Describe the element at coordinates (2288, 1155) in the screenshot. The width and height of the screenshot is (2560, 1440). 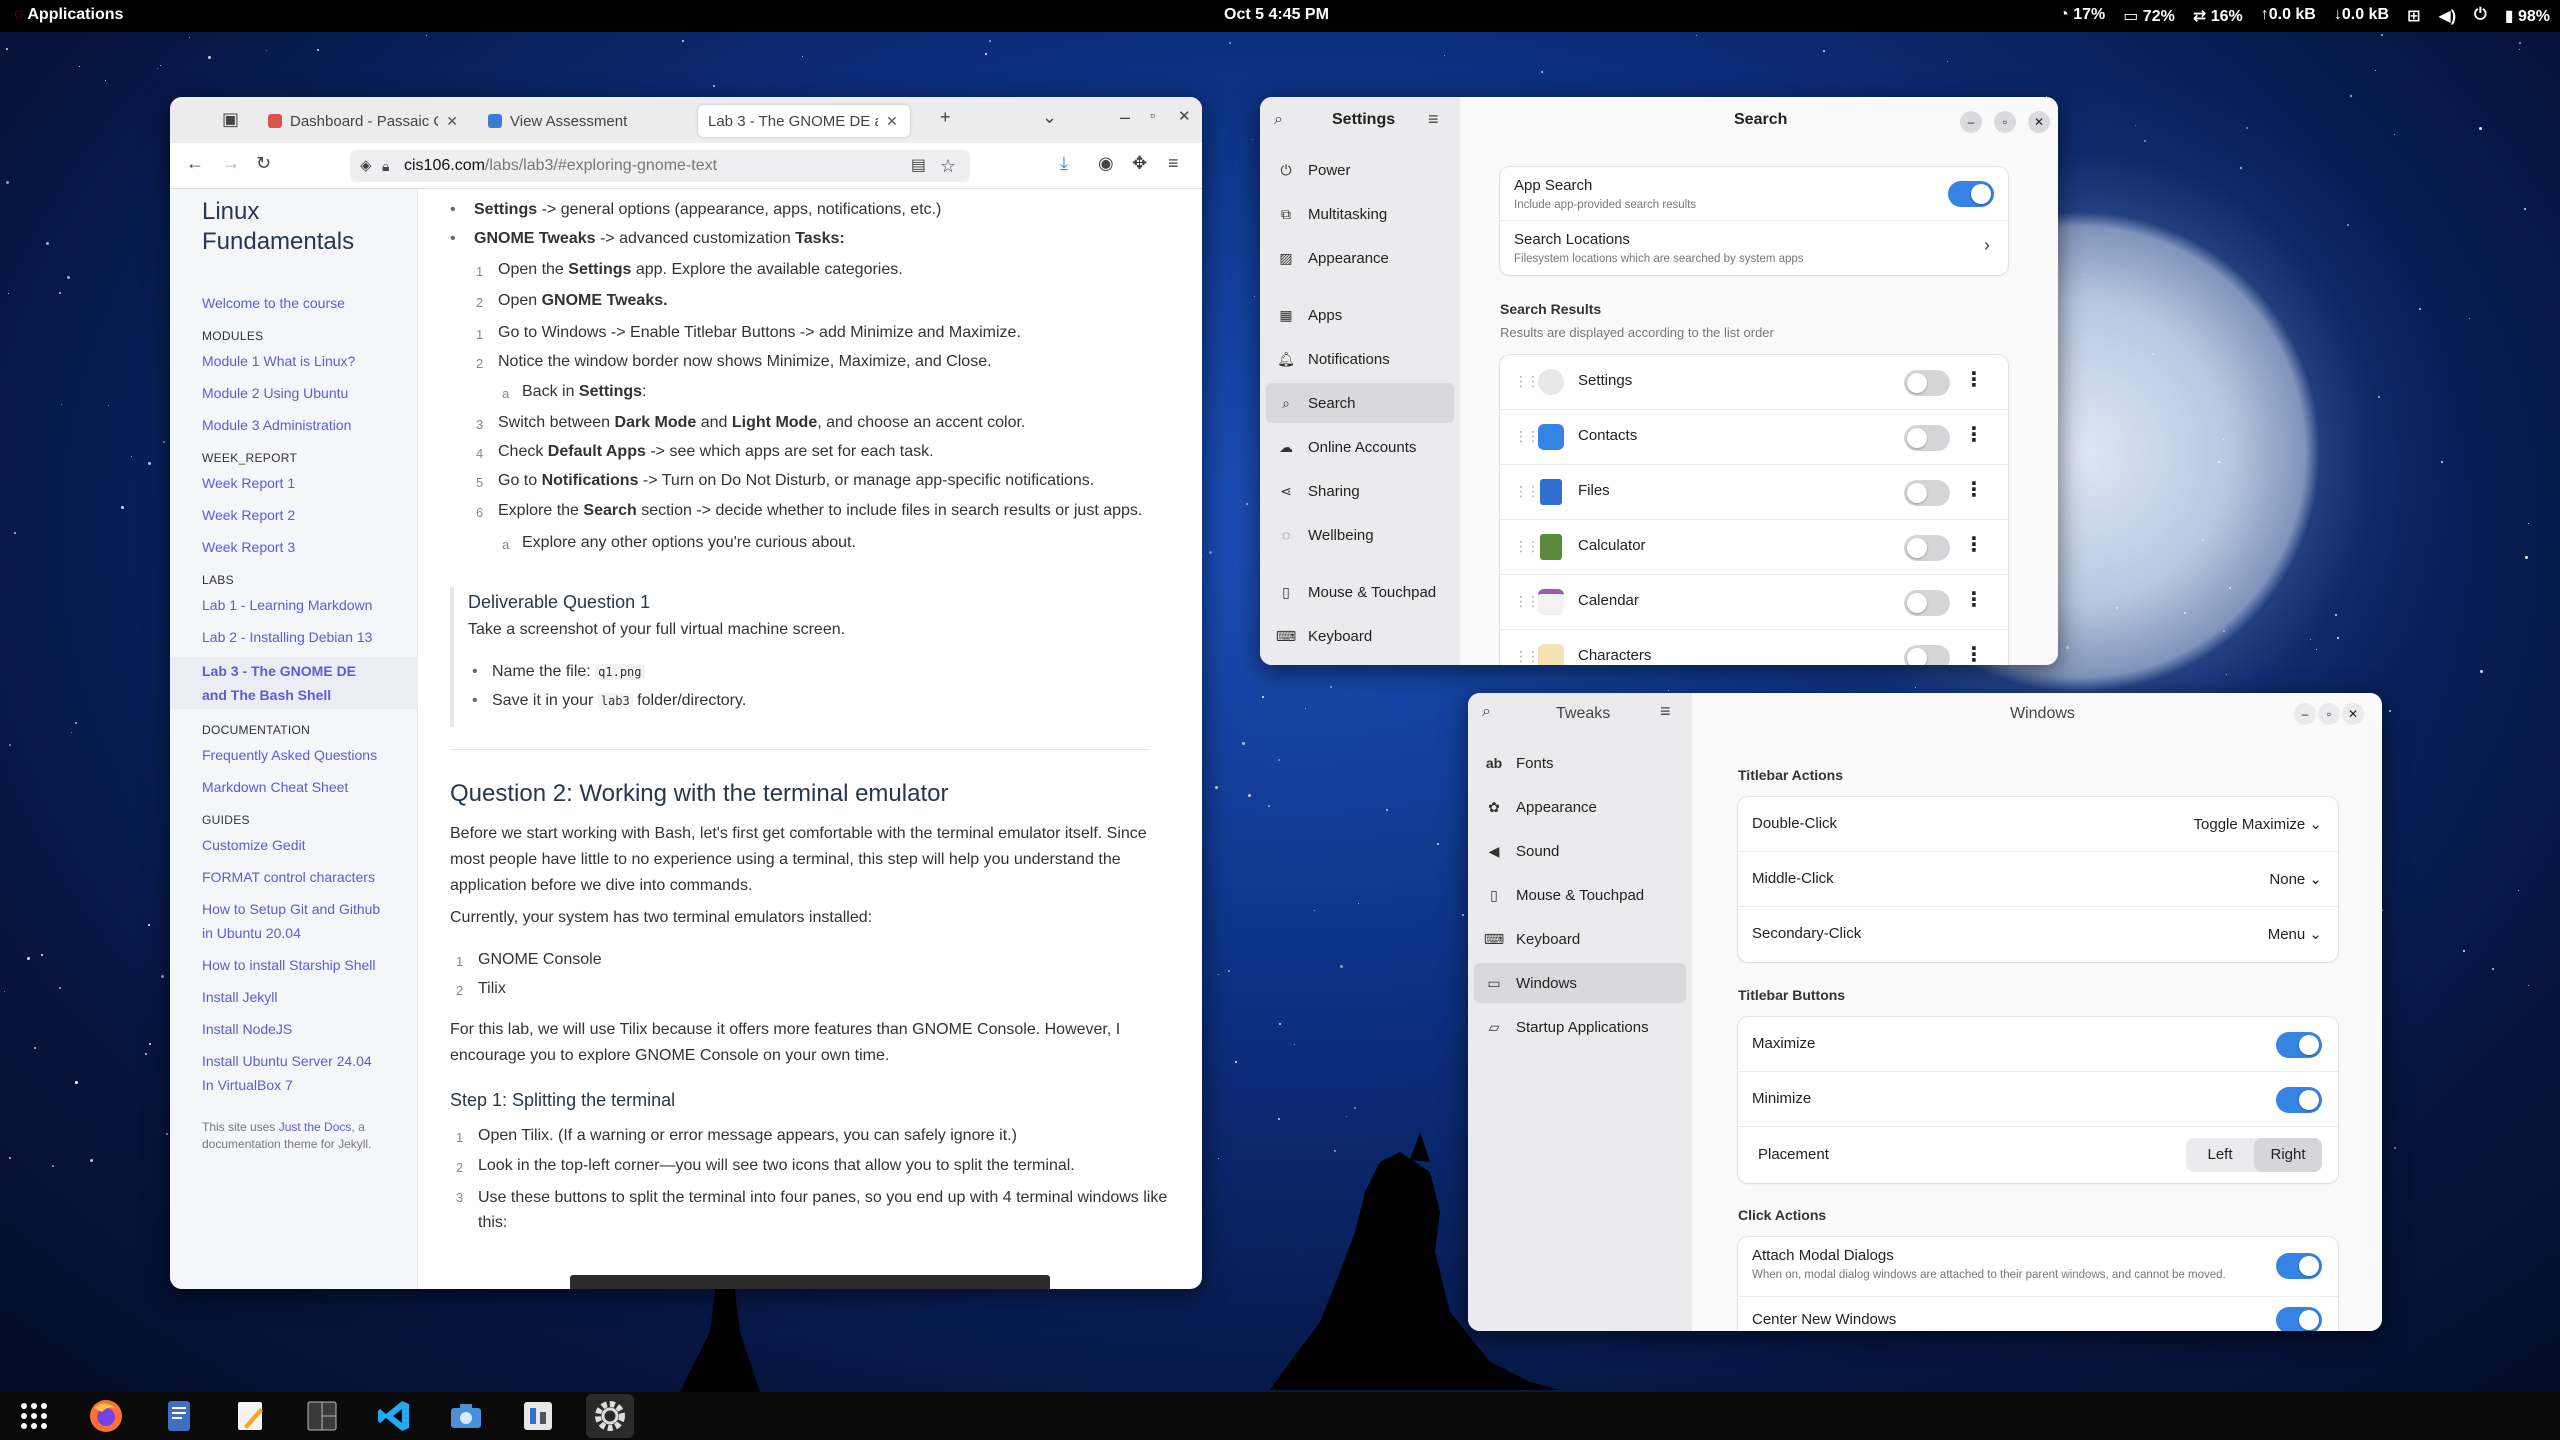
I see `placement-right-button: Right` at that location.